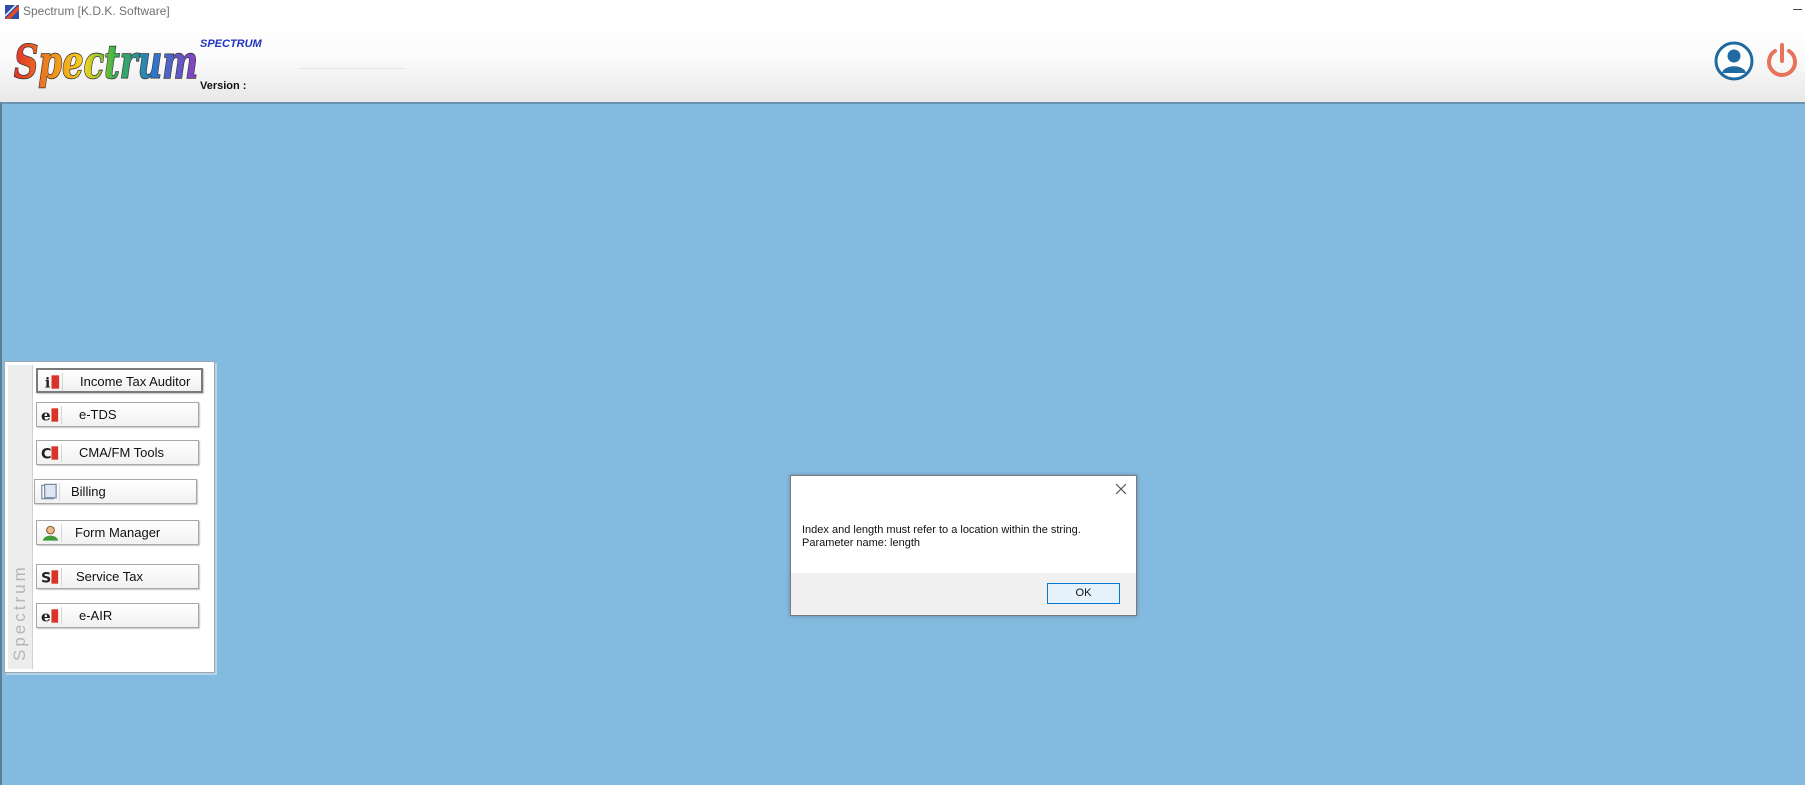 The width and height of the screenshot is (1805, 785). I want to click on billing-button: Billing, so click(115, 491).